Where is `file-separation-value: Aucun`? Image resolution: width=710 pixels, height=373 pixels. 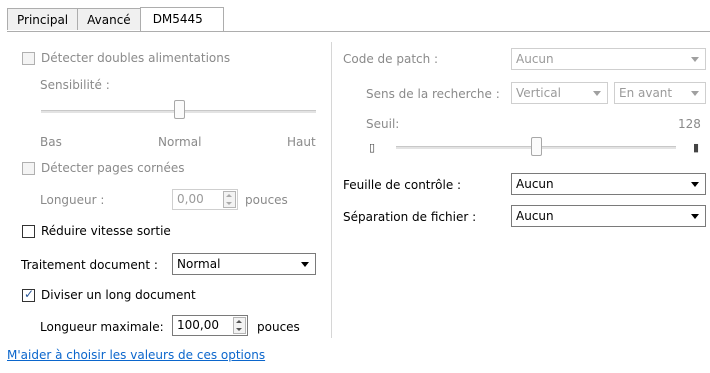 file-separation-value: Aucun is located at coordinates (535, 216).